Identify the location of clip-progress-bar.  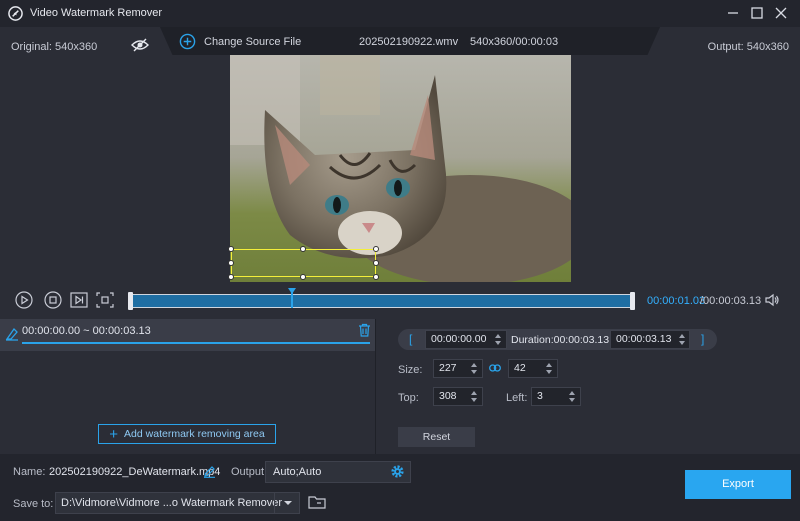
(196, 343).